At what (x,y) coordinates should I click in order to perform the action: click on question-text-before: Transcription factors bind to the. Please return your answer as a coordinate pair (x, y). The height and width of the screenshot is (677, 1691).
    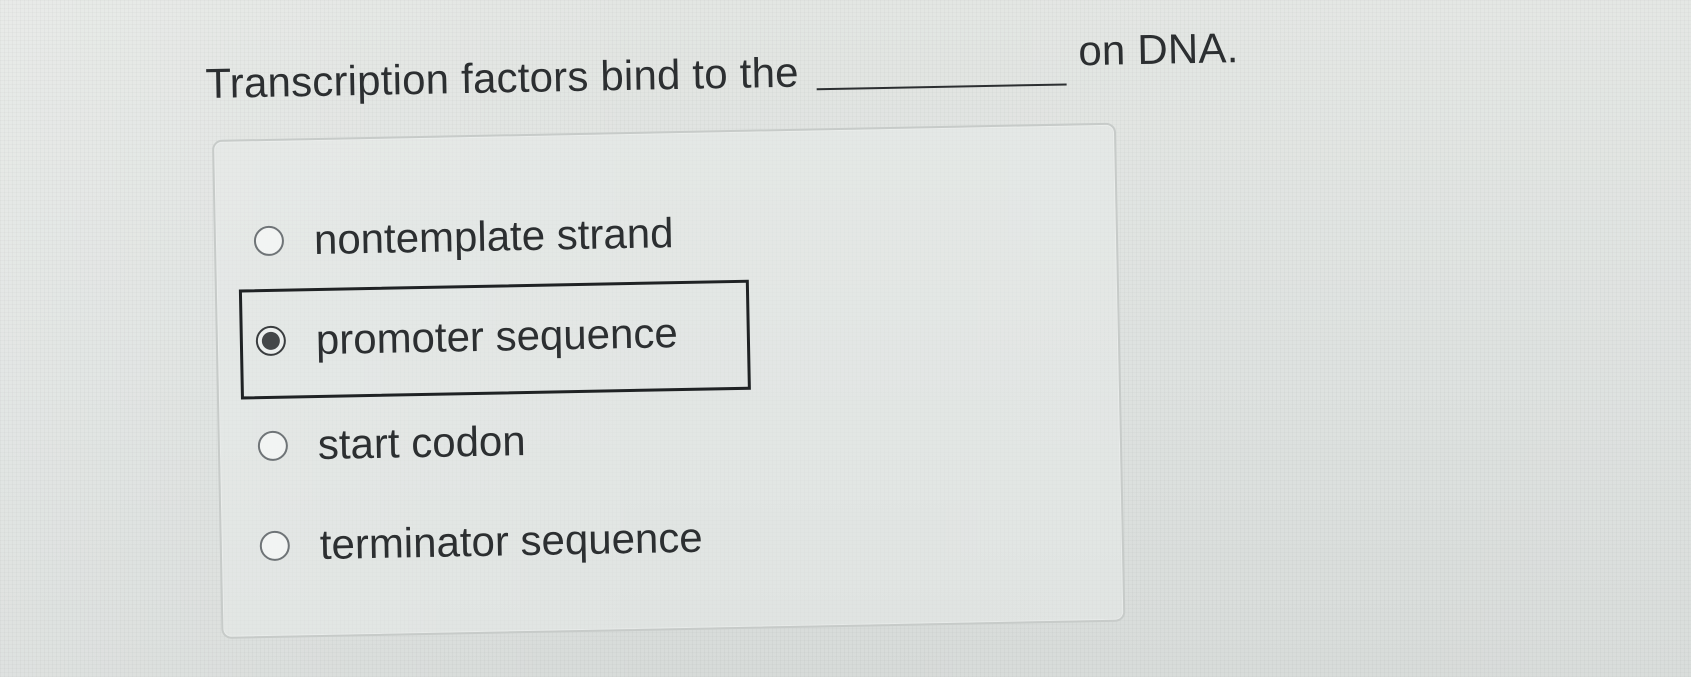
    Looking at the image, I should click on (502, 77).